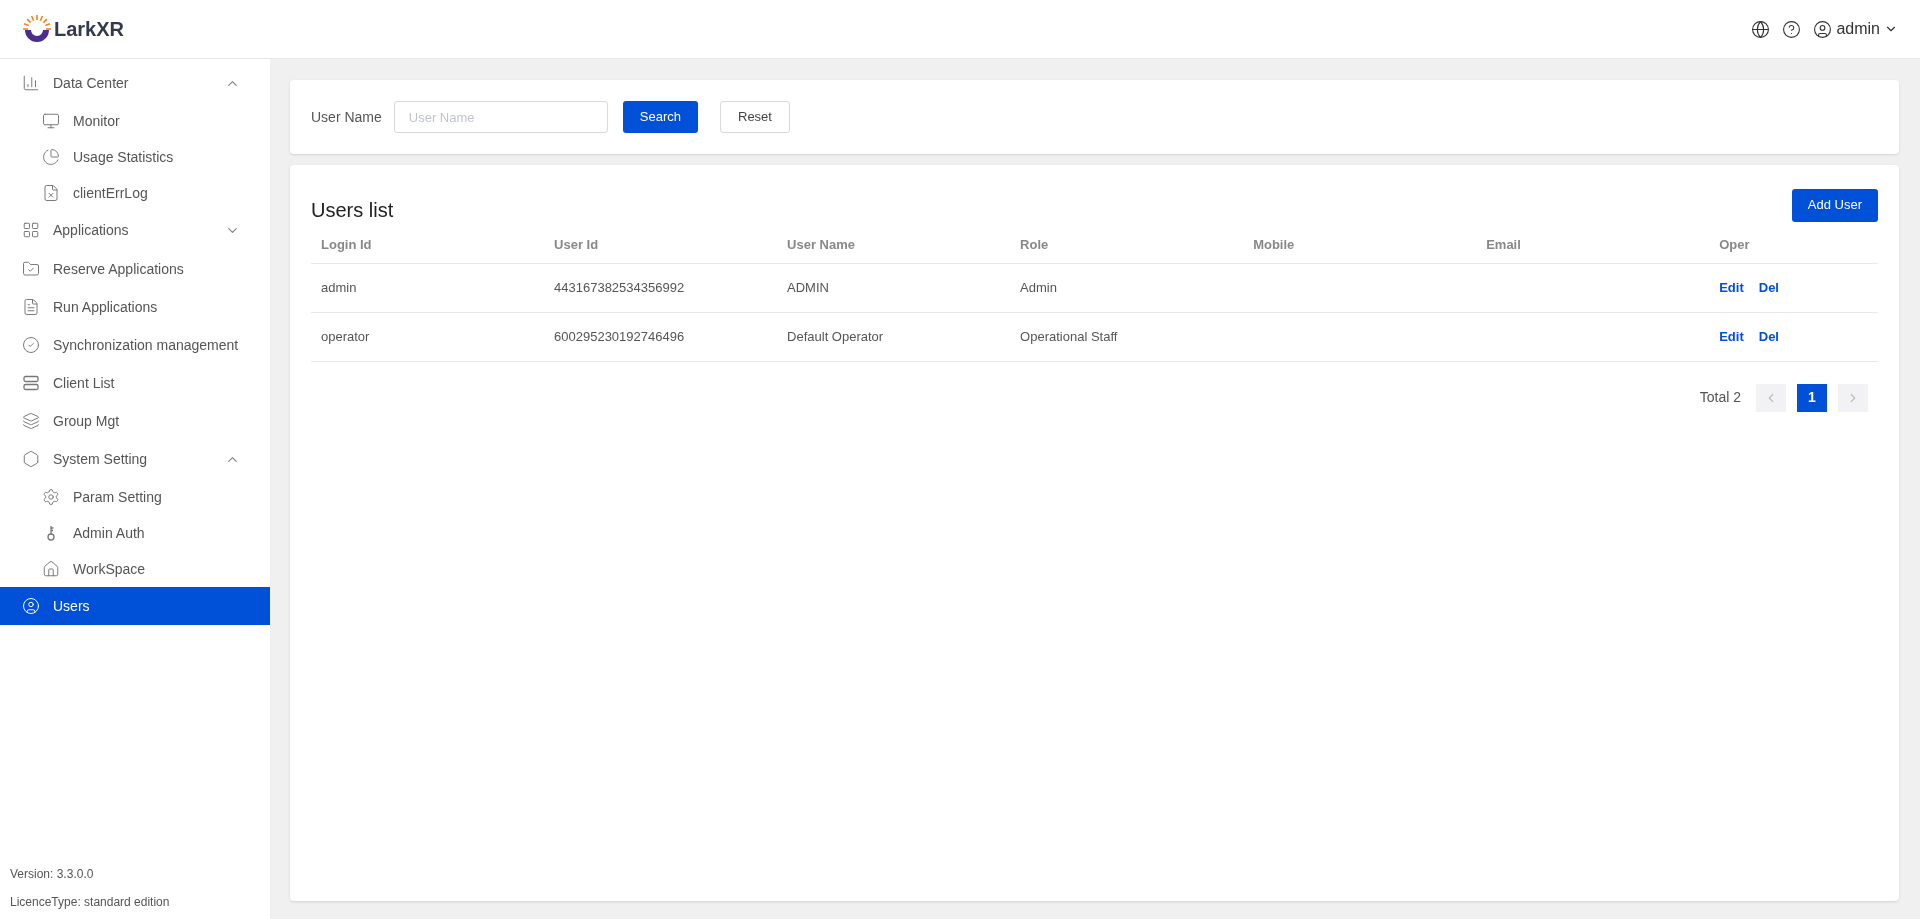 The height and width of the screenshot is (919, 1920). Describe the element at coordinates (135, 345) in the screenshot. I see `nav-item: Synchronization management` at that location.